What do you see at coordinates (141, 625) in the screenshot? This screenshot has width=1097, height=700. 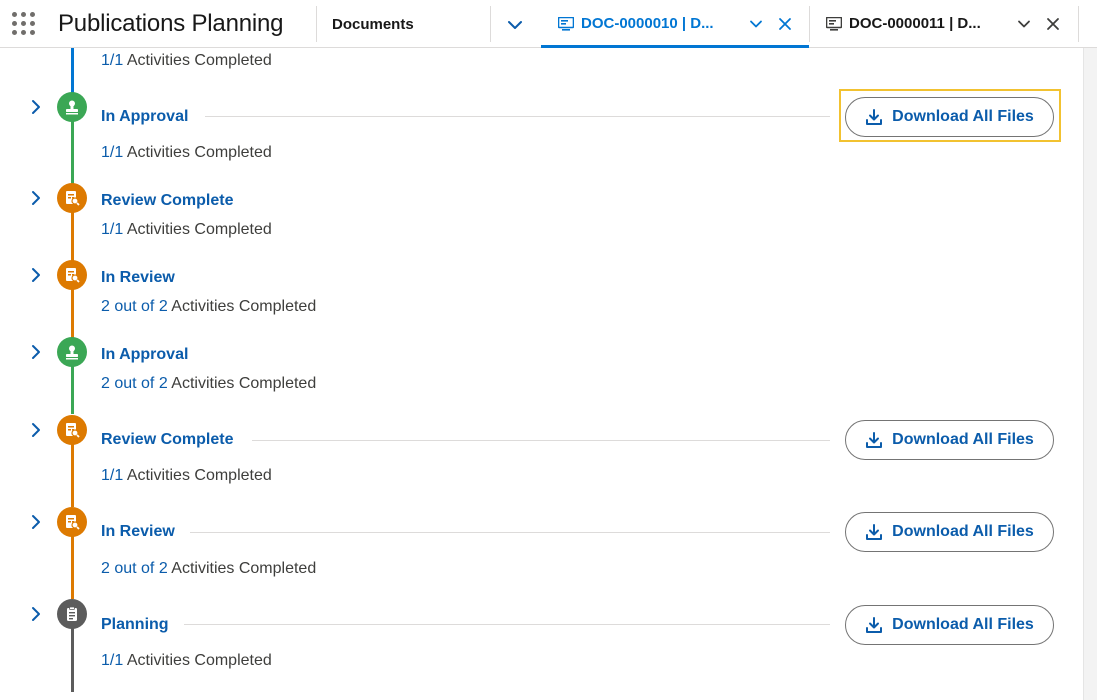 I see `stage-title: Planning` at bounding box center [141, 625].